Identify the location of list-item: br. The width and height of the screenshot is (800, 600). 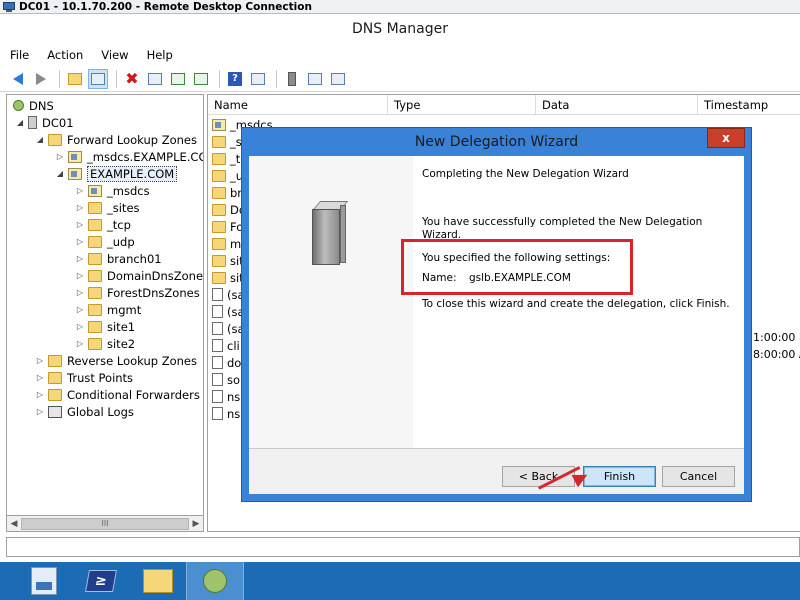
(227, 192).